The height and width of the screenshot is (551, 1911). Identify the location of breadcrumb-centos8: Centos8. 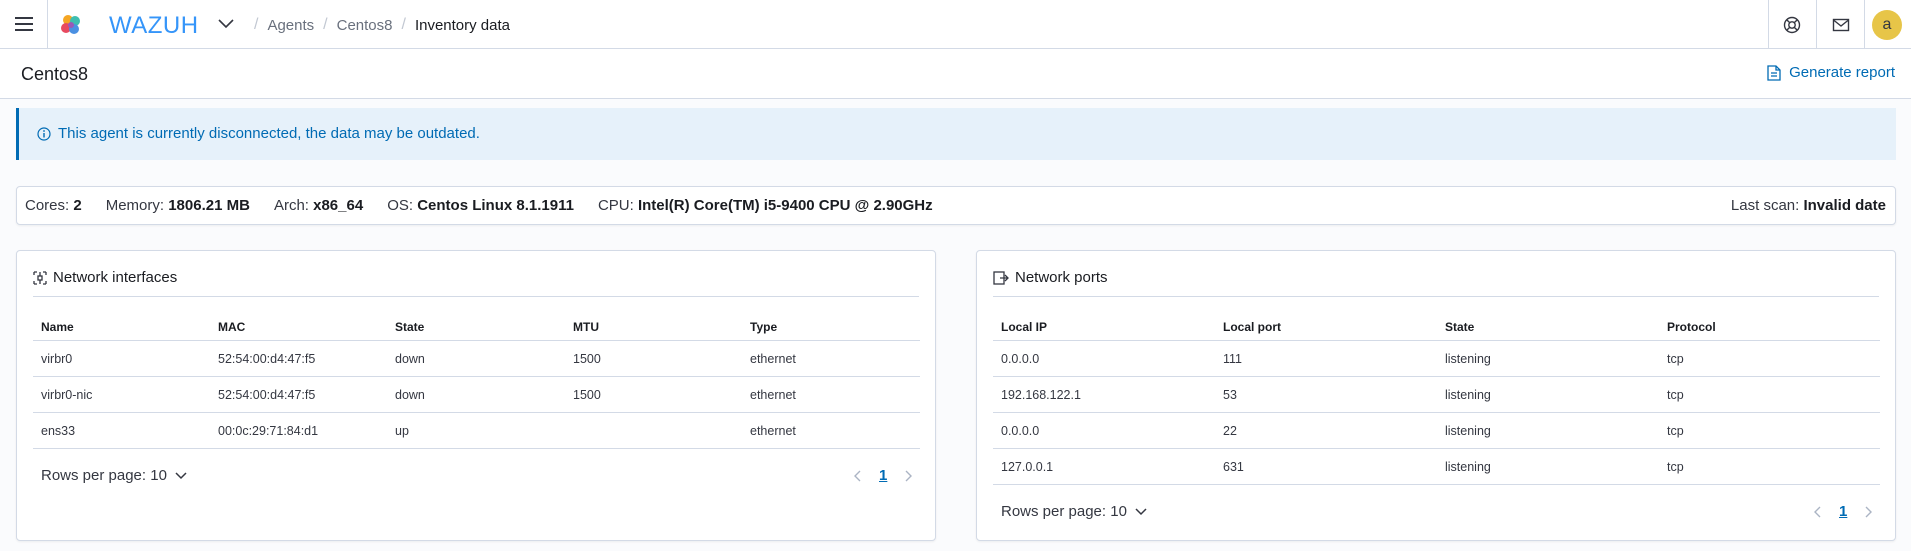
(365, 25).